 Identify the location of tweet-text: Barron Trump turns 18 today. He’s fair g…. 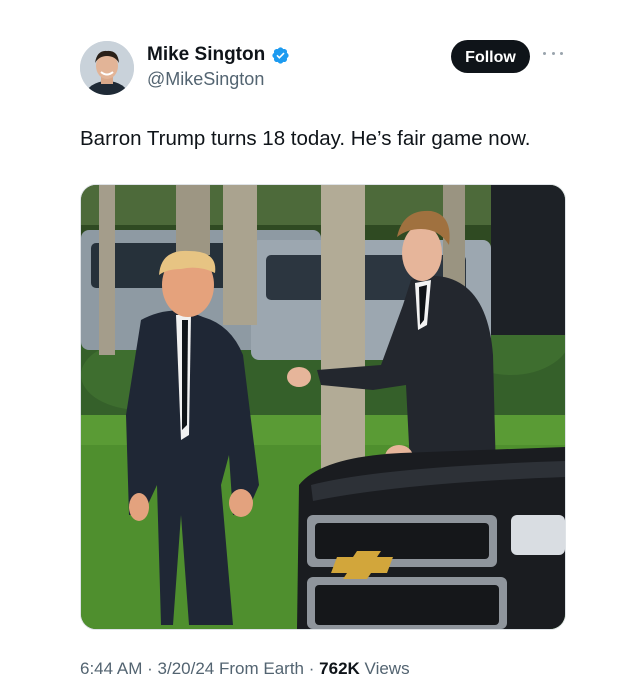
(305, 138).